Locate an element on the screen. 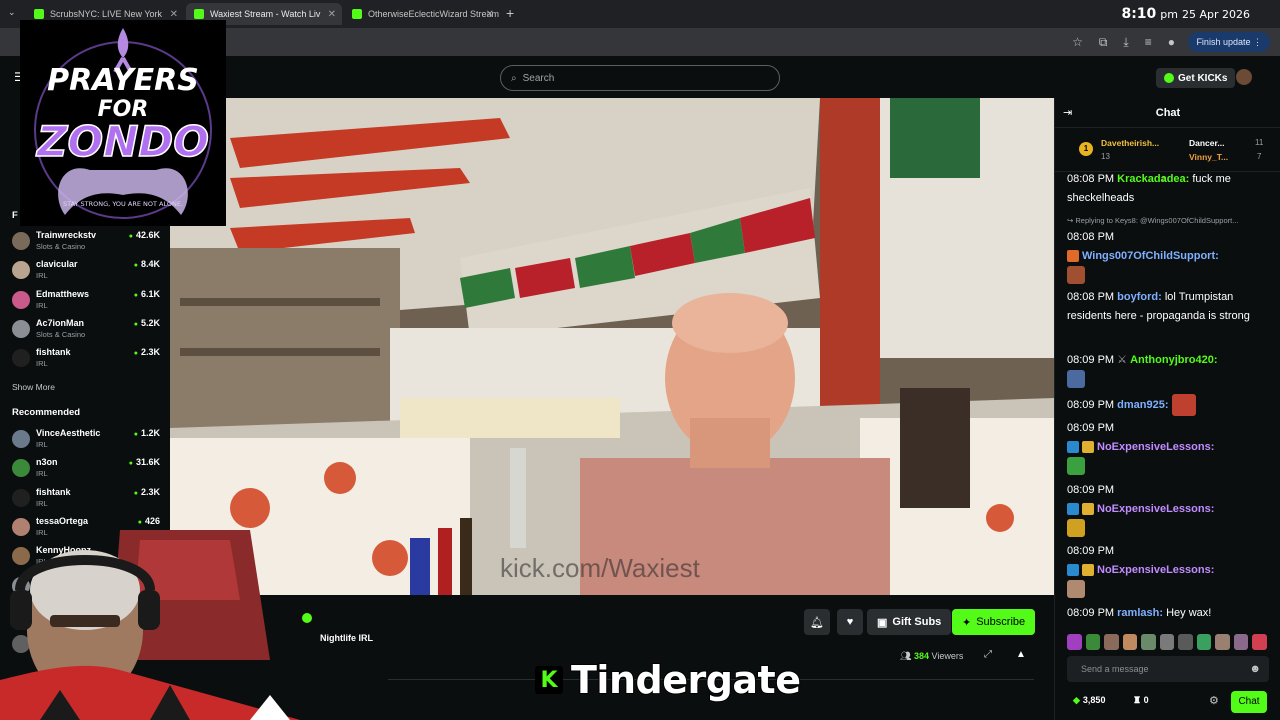 The image size is (1280, 720). channel-name: Ac7ionMan is located at coordinates (60, 322).